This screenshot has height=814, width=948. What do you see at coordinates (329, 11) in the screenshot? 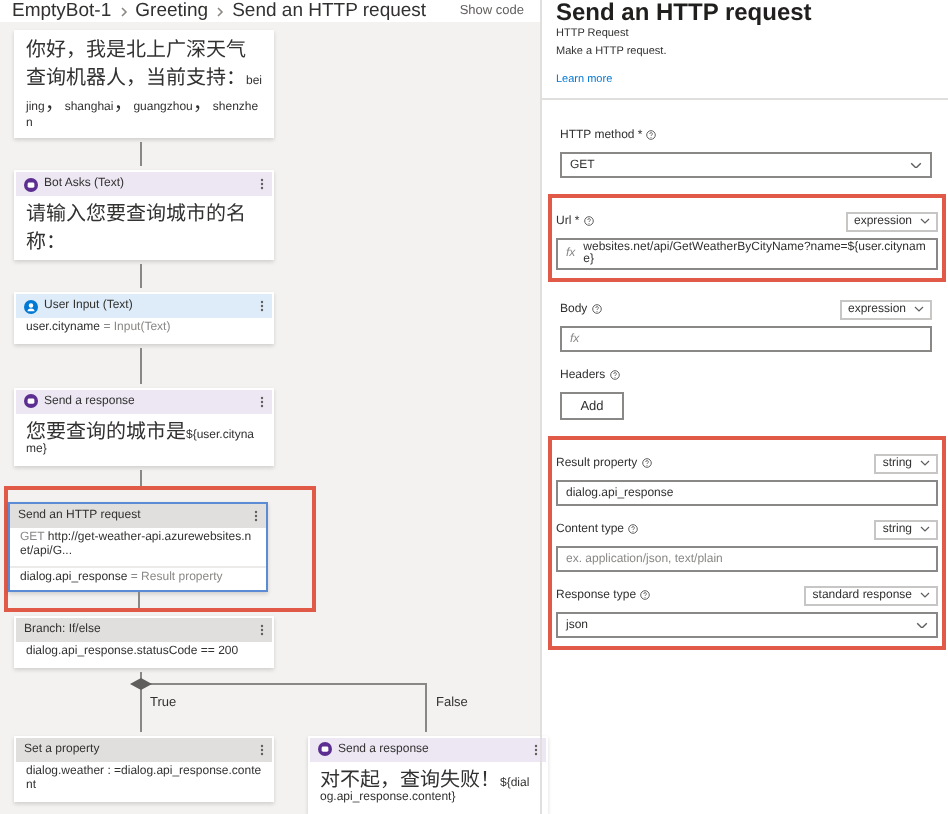
I see `breadcrumb-item: Send an HTTP request` at bounding box center [329, 11].